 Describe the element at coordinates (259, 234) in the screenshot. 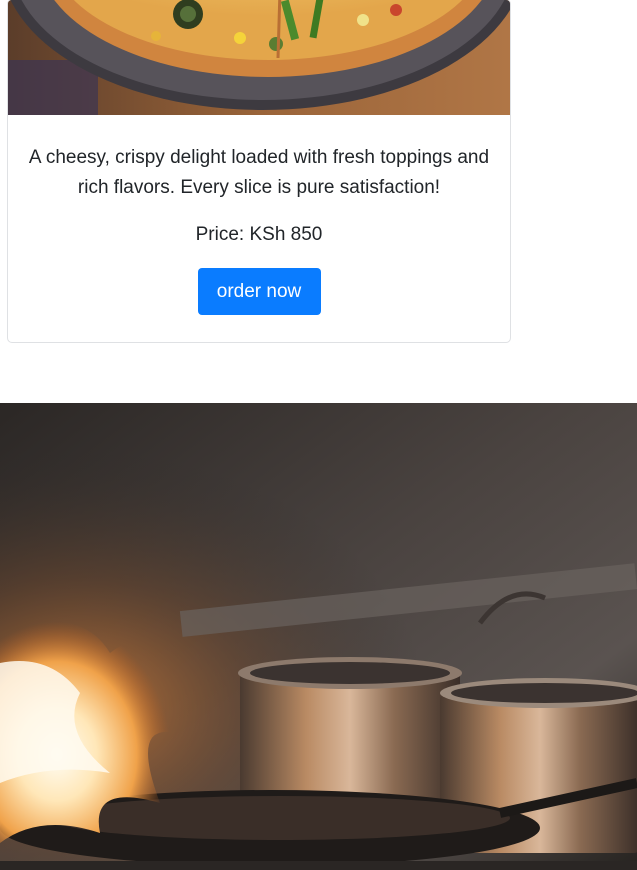

I see `product-price: Price: KSh 850` at that location.